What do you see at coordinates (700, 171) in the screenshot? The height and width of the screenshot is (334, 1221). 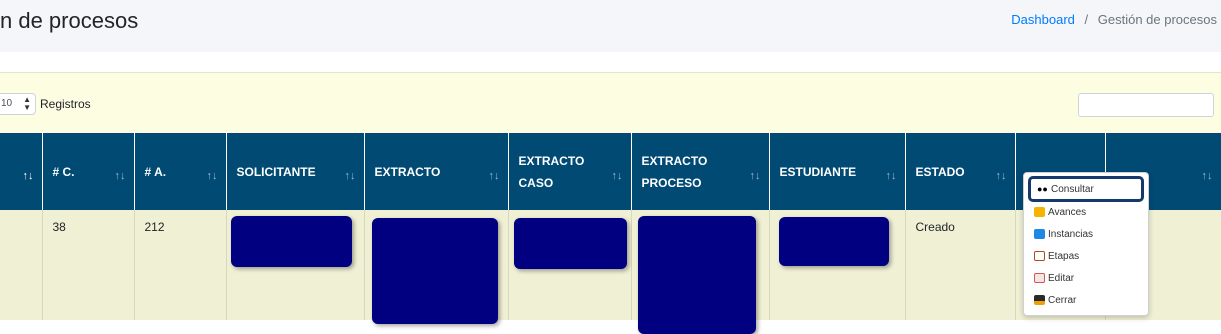 I see `column-header-extracto-proceso: EXTRACTO PROCESO ↑↓` at bounding box center [700, 171].